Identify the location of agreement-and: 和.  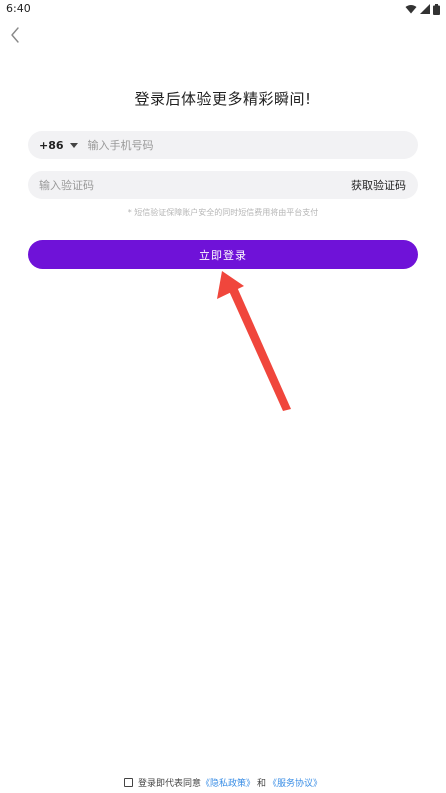
(262, 784).